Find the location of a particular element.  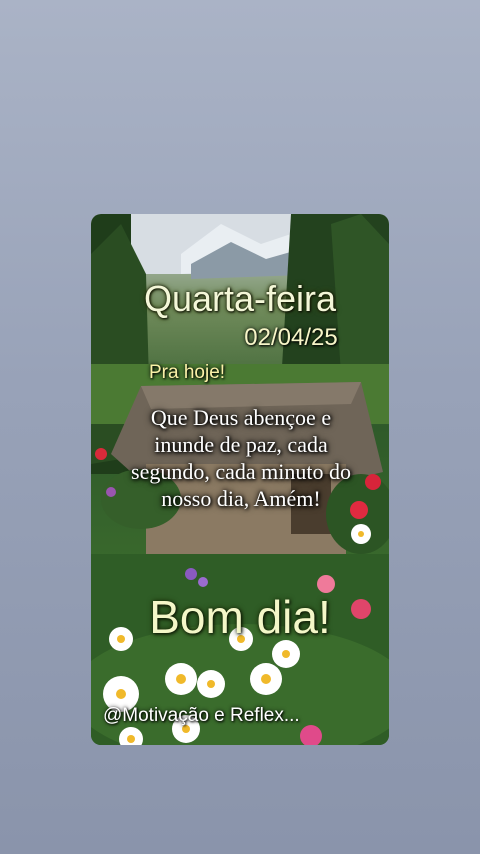

weekday-title: Quarta-feira is located at coordinates (240, 298).